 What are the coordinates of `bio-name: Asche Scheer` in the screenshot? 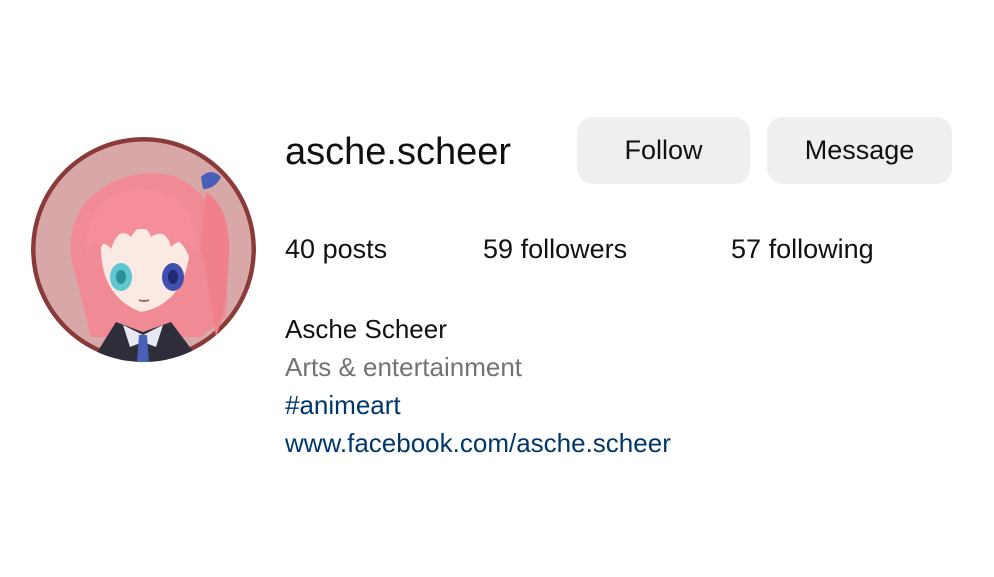 It's located at (366, 329).